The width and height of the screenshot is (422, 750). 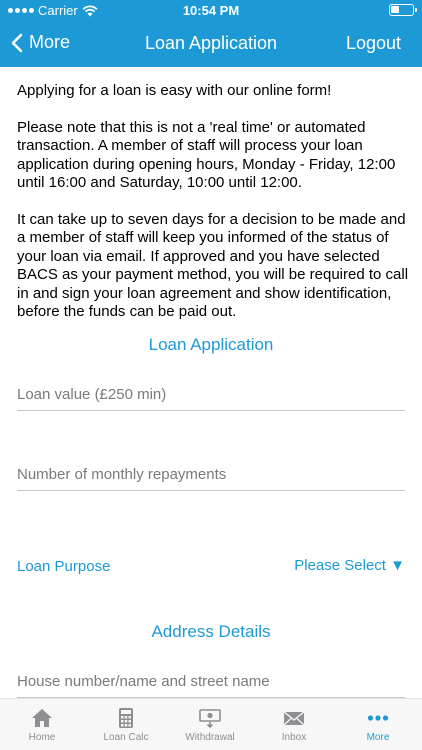 What do you see at coordinates (42, 737) in the screenshot?
I see `tab-label: Home` at bounding box center [42, 737].